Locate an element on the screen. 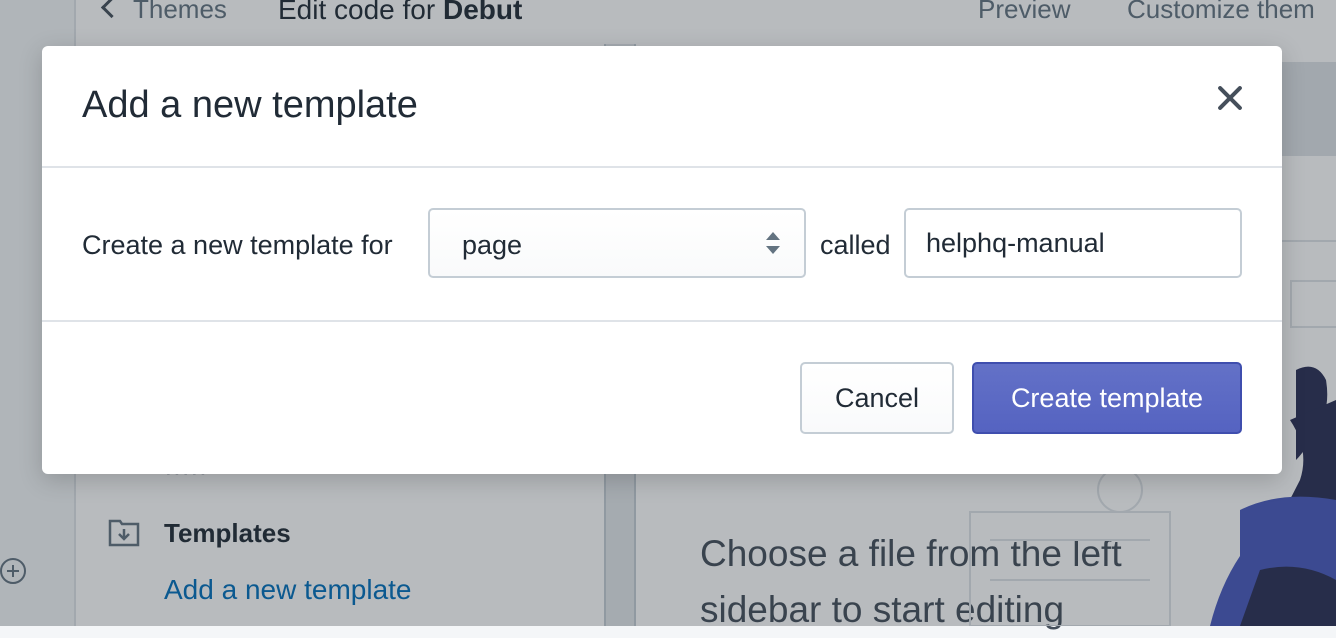 The image size is (1336, 638). close-icon is located at coordinates (1230, 98).